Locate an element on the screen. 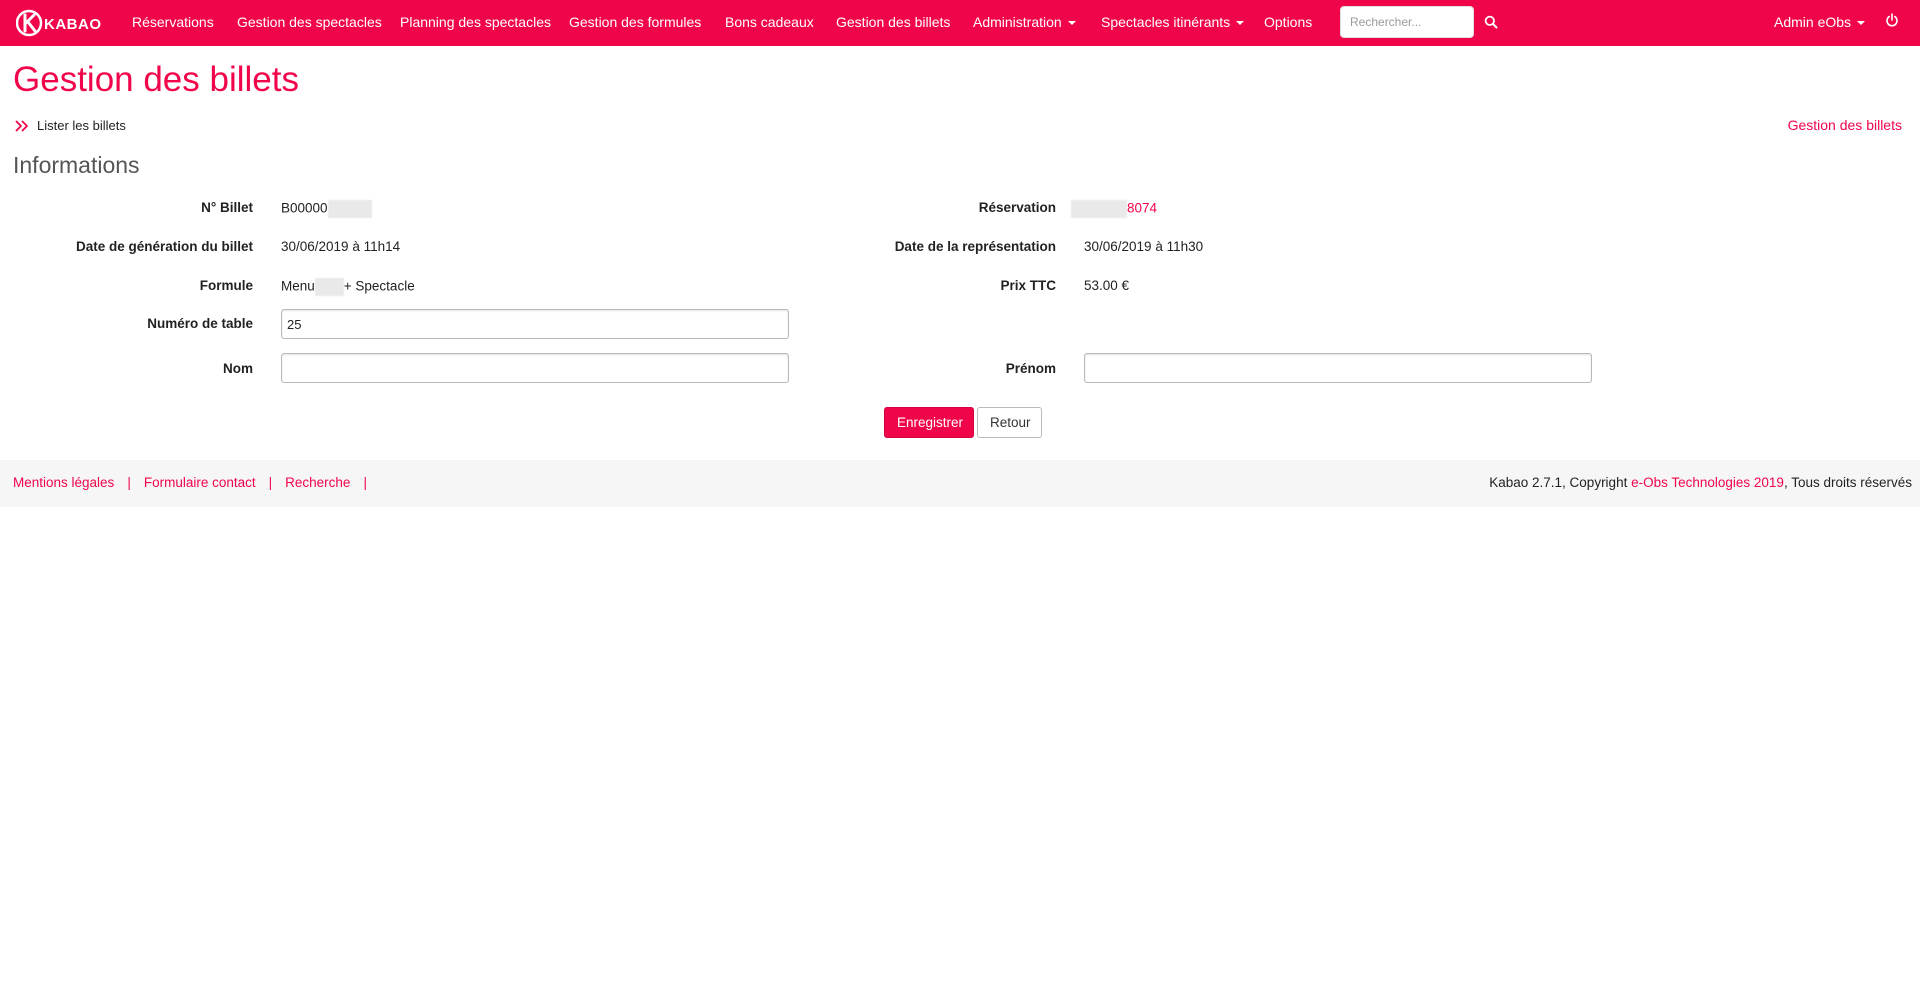 The image size is (1920, 991). price-label: Prix TTC is located at coordinates (1028, 285).